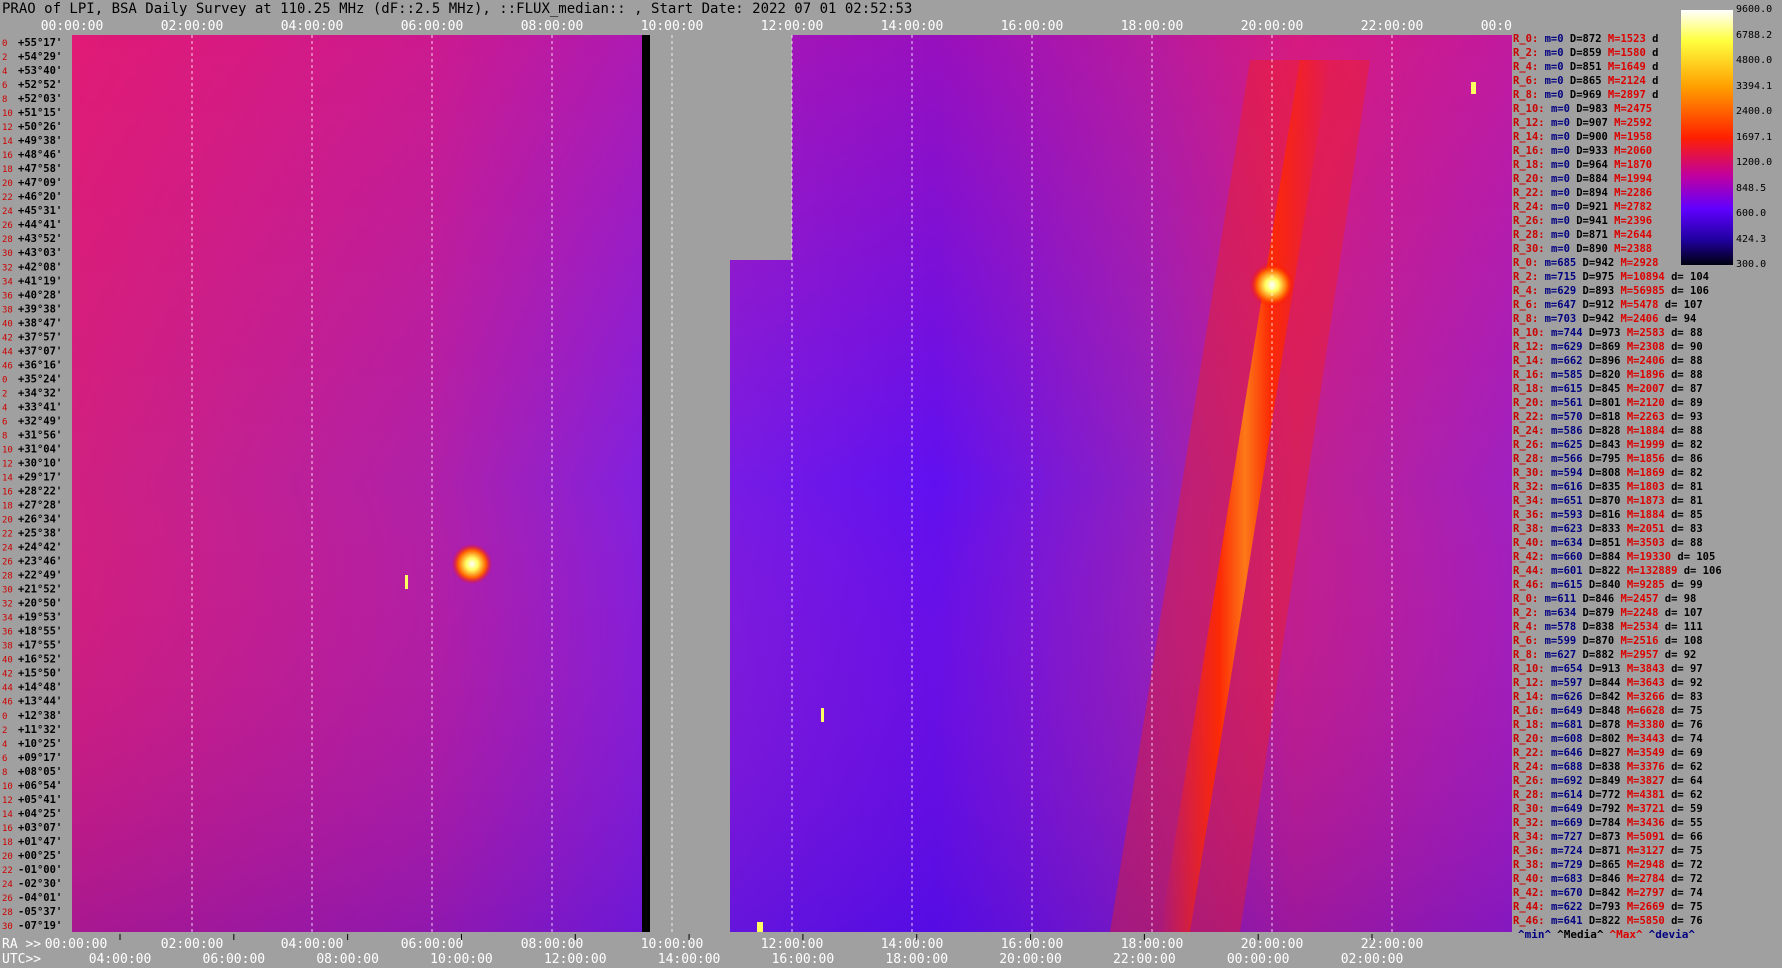 The image size is (1782, 968). I want to click on stat-lab: R_18:, so click(1532, 389).